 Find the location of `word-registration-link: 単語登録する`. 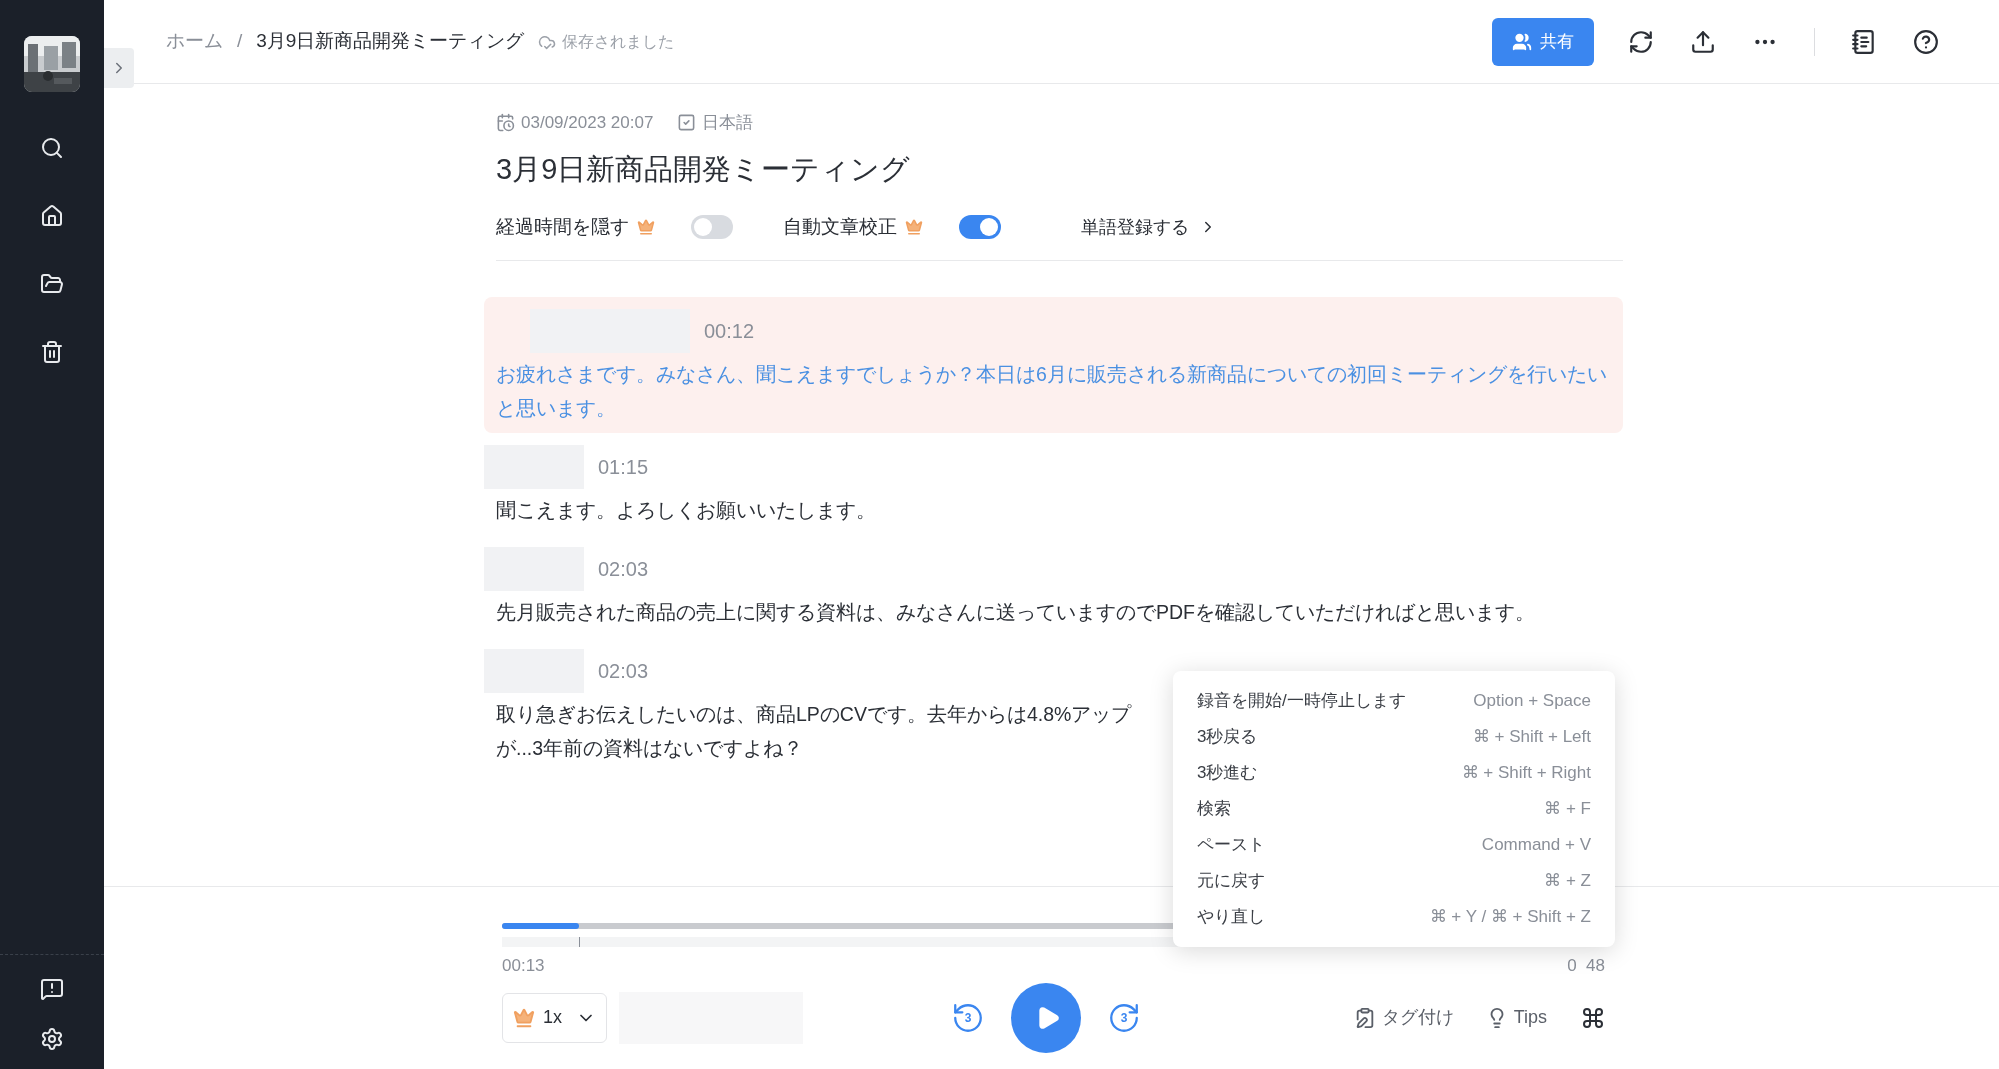

word-registration-link: 単語登録する is located at coordinates (1149, 227).